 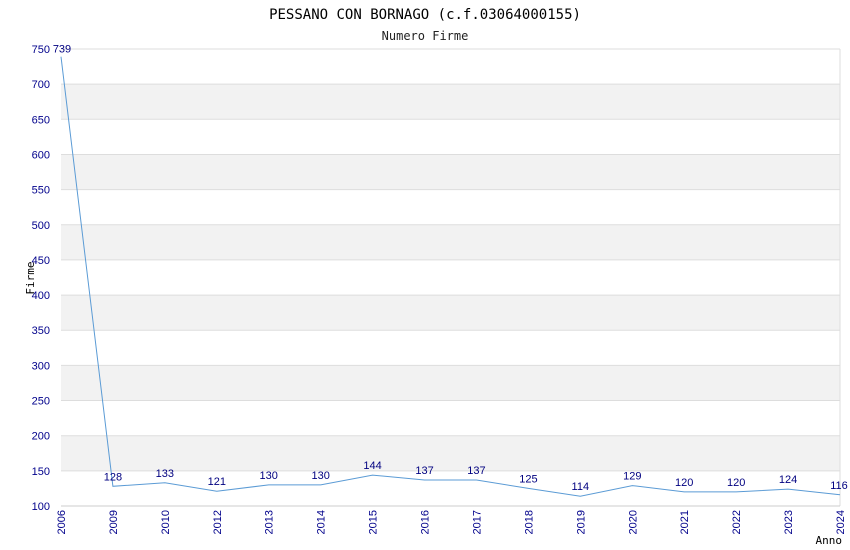 What do you see at coordinates (322, 522) in the screenshot?
I see `x-tick-label: 2014` at bounding box center [322, 522].